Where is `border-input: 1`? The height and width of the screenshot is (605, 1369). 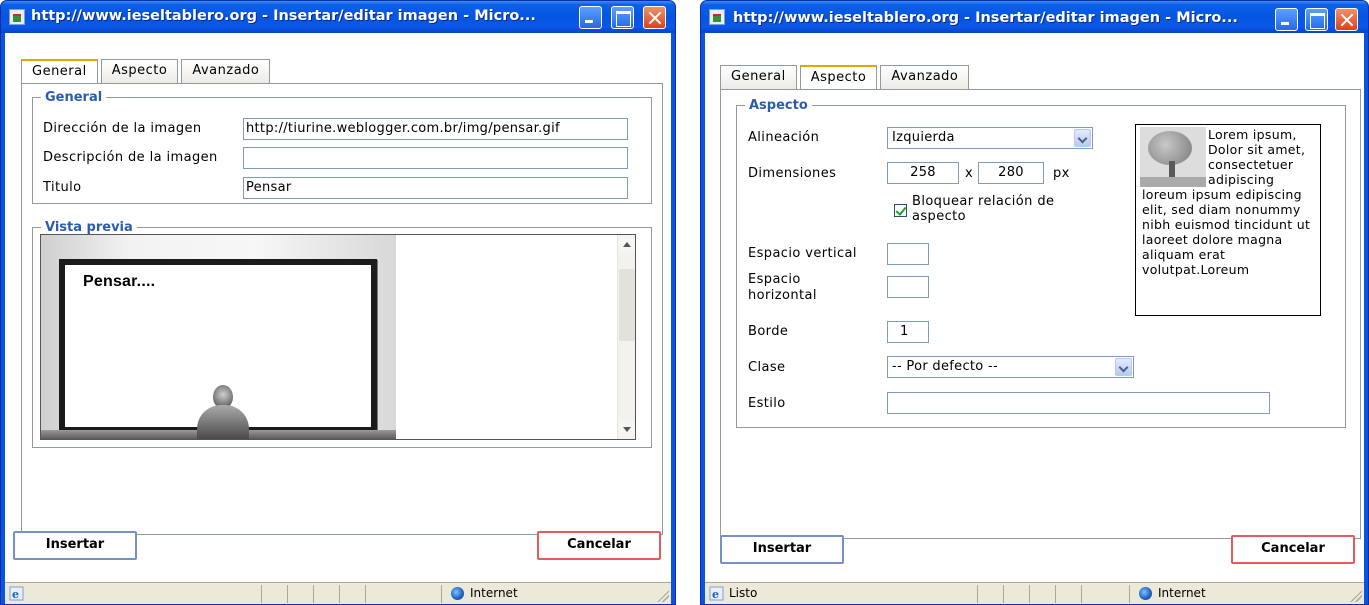 border-input: 1 is located at coordinates (908, 332).